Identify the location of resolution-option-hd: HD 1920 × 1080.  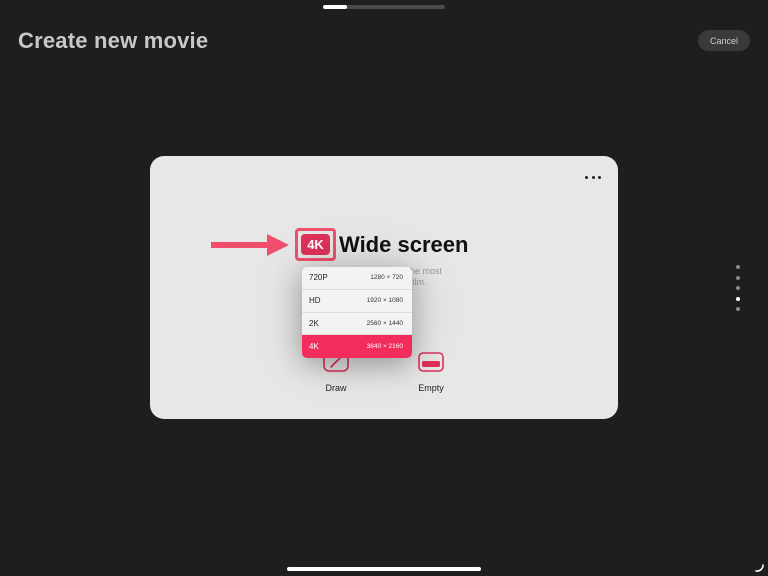
(357, 301).